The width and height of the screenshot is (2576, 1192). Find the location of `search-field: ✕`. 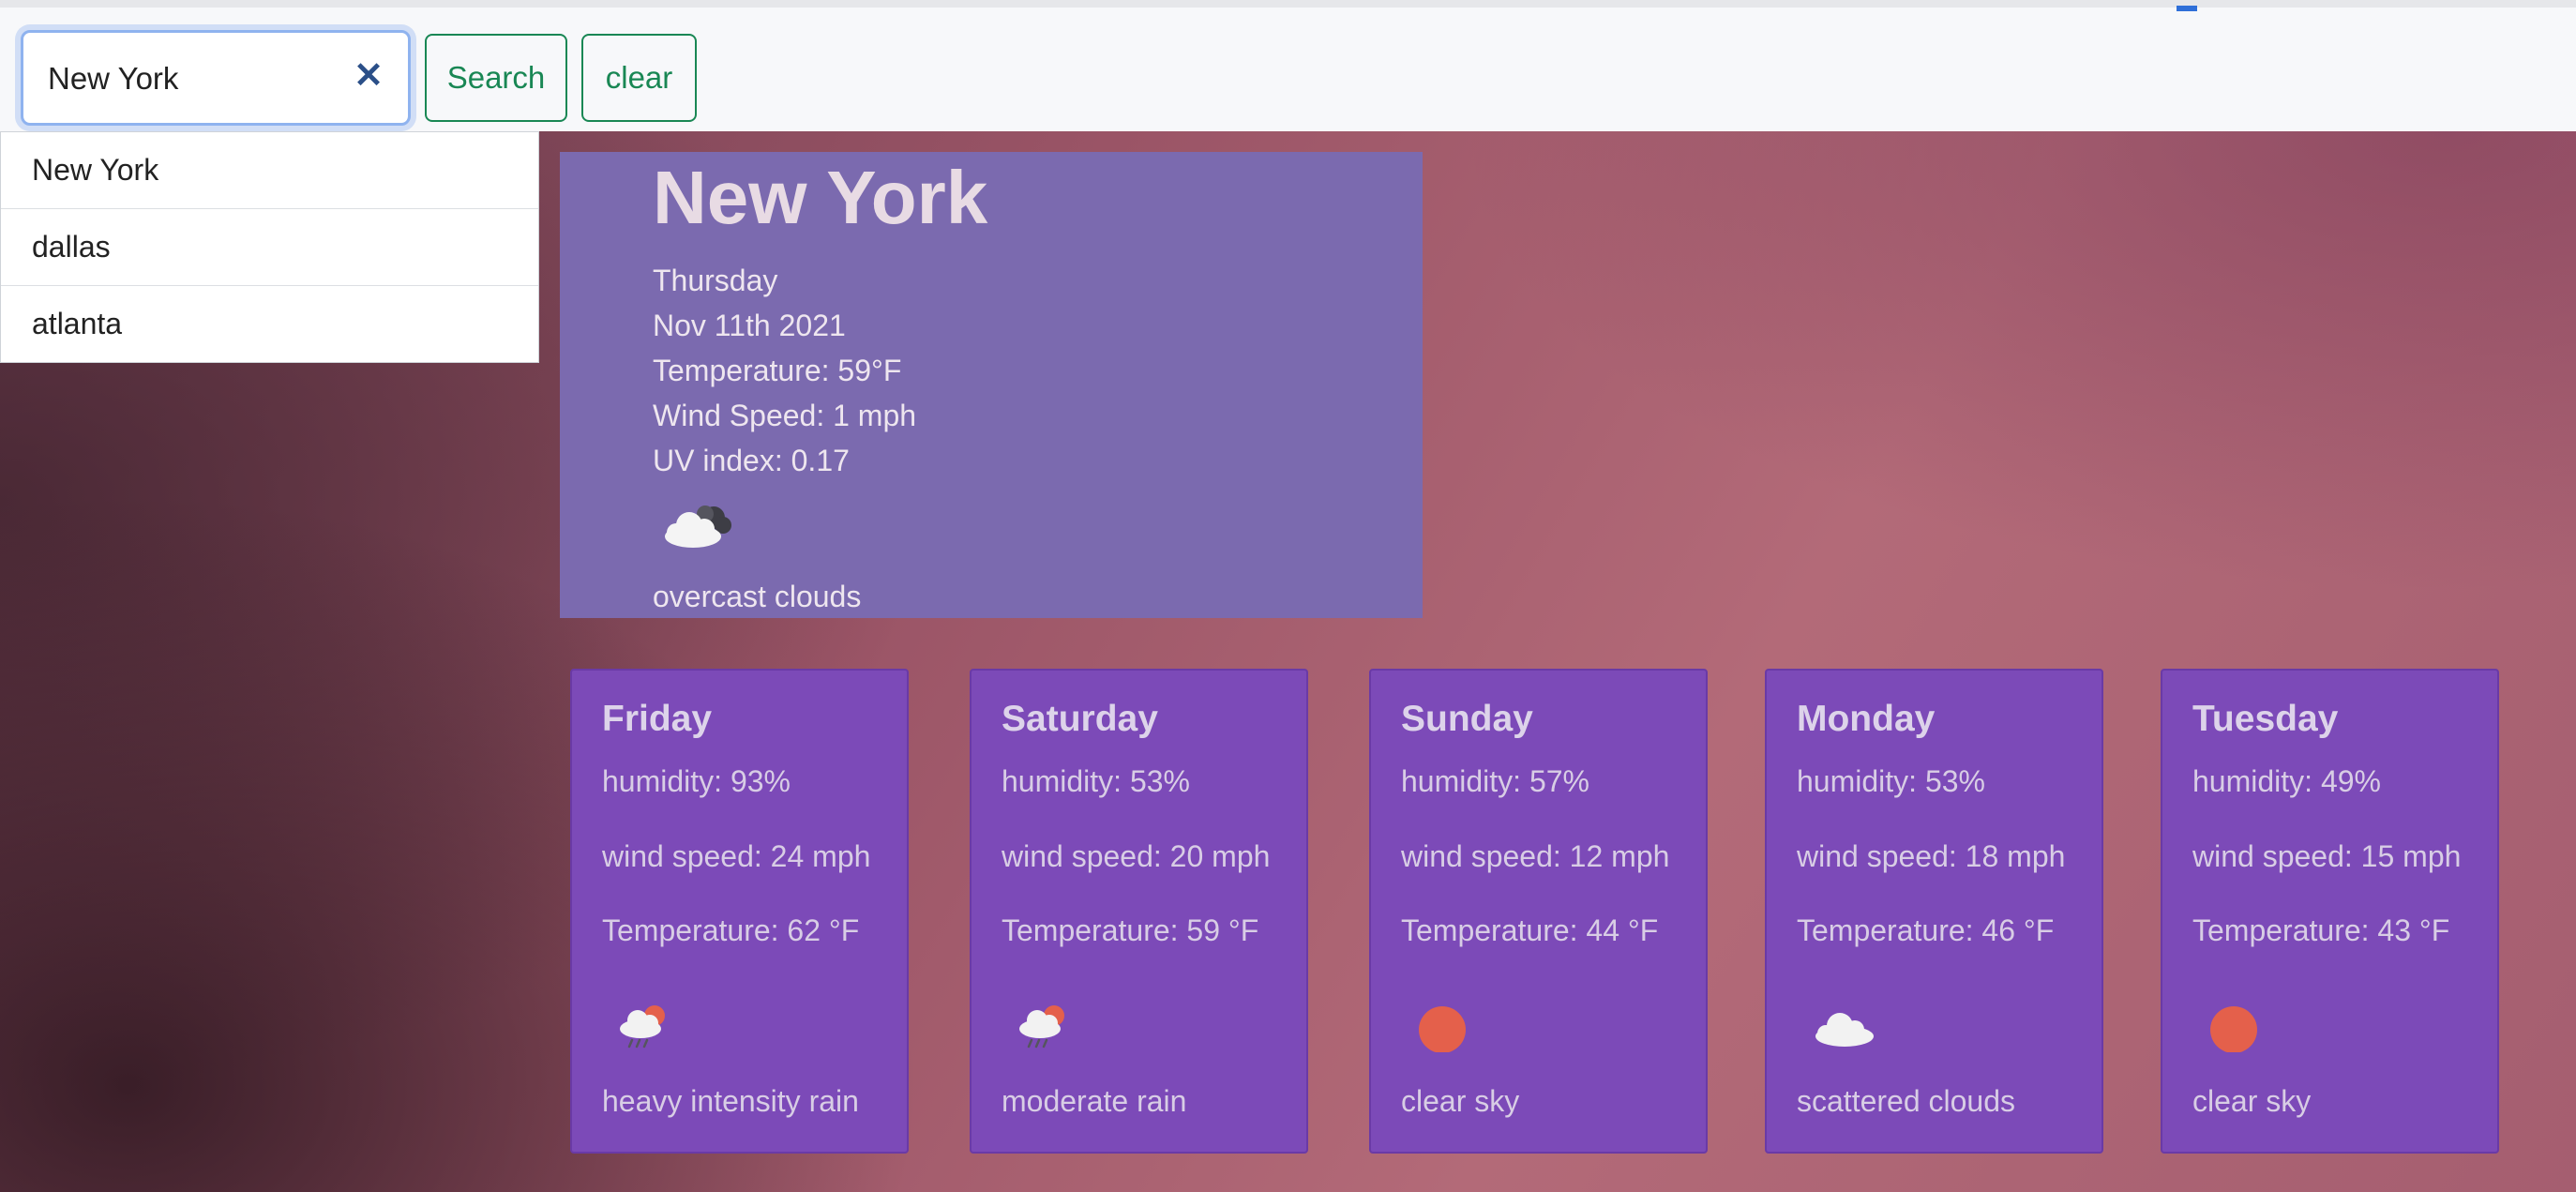

search-field: ✕ is located at coordinates (216, 78).